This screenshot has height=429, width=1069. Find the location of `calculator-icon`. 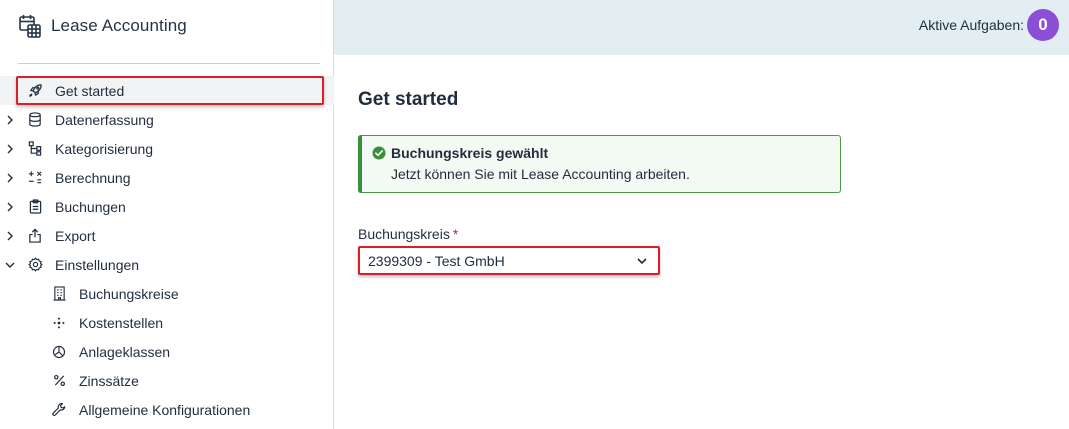

calculator-icon is located at coordinates (35, 178).